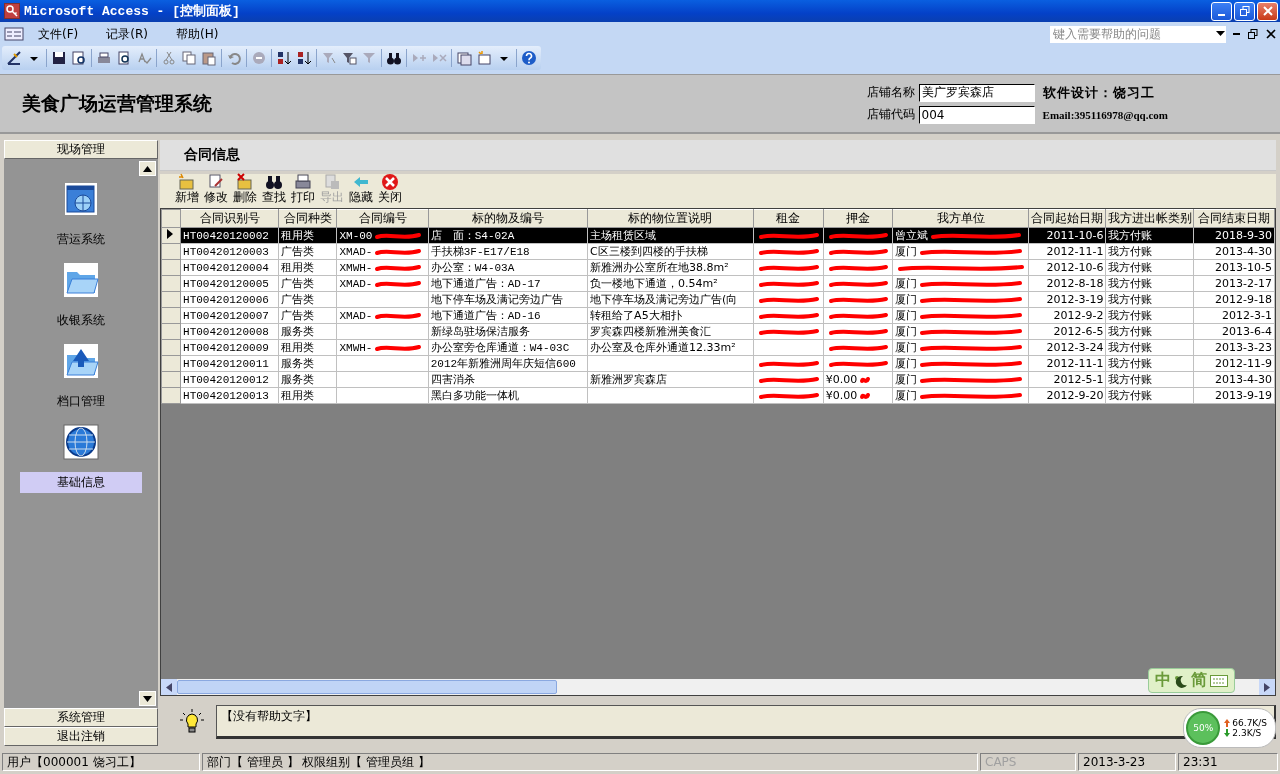 The width and height of the screenshot is (1280, 774). Describe the element at coordinates (390, 188) in the screenshot. I see `toolbar-button: 关闭` at that location.